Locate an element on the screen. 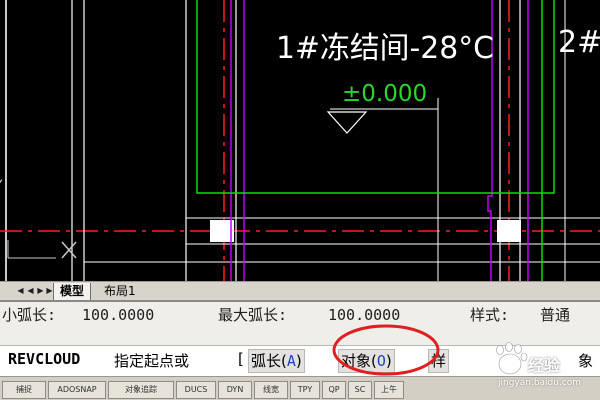  tab-model: 模型 is located at coordinates (72, 292).